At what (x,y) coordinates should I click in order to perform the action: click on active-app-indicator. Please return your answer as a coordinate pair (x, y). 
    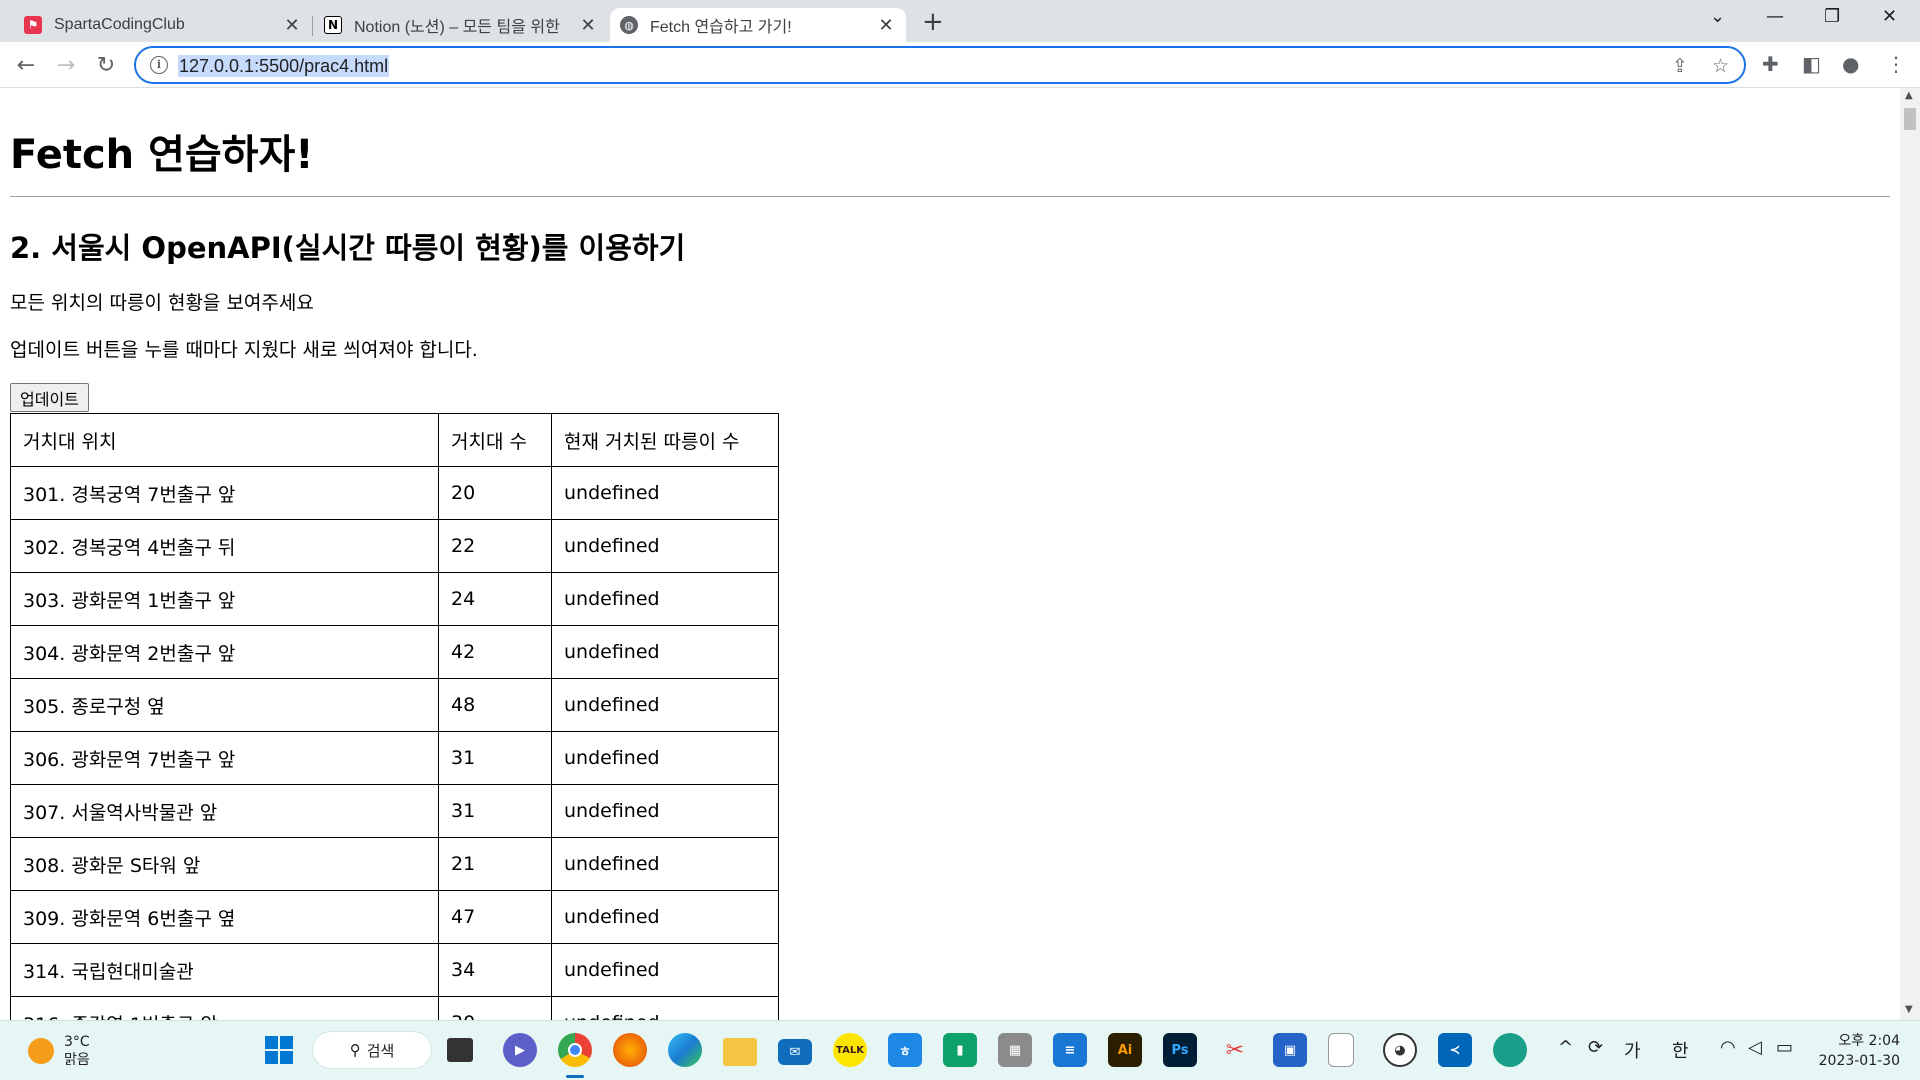
    Looking at the image, I should click on (575, 1076).